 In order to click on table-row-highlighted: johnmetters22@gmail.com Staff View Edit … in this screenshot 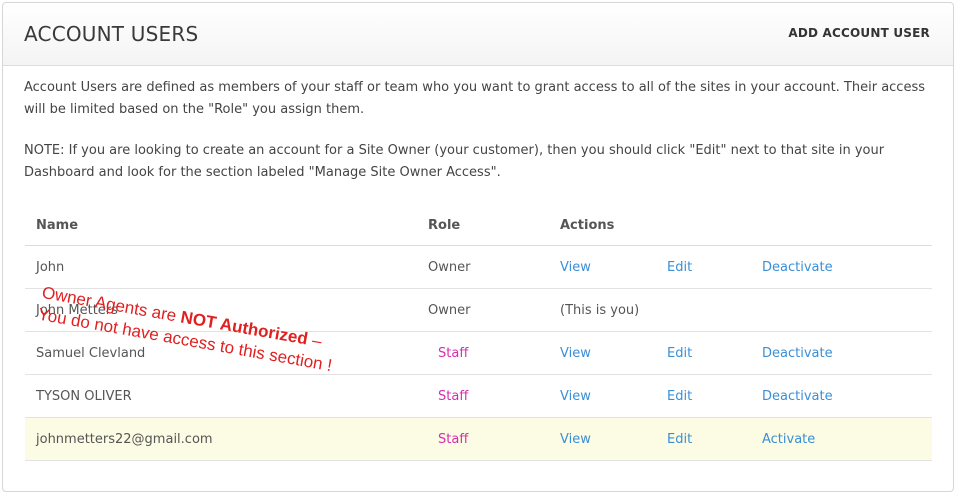, I will do `click(478, 439)`.